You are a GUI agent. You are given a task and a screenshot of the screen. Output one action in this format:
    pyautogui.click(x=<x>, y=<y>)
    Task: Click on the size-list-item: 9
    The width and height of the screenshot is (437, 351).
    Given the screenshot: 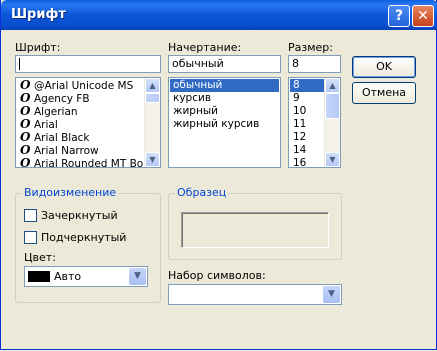 What is the action you would take?
    pyautogui.click(x=307, y=98)
    